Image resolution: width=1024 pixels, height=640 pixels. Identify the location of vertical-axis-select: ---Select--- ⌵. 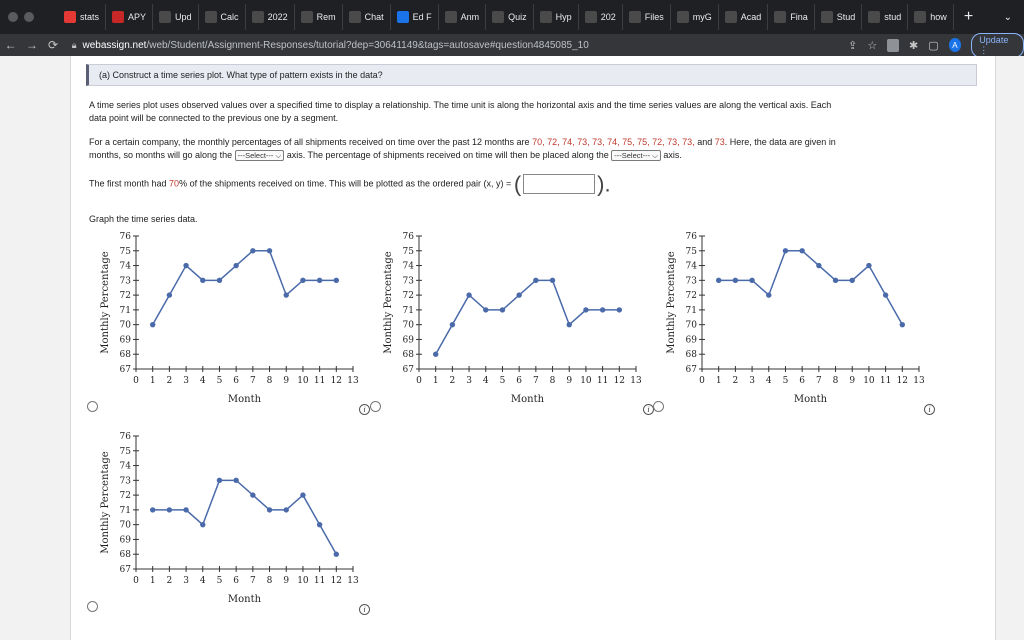
(636, 156).